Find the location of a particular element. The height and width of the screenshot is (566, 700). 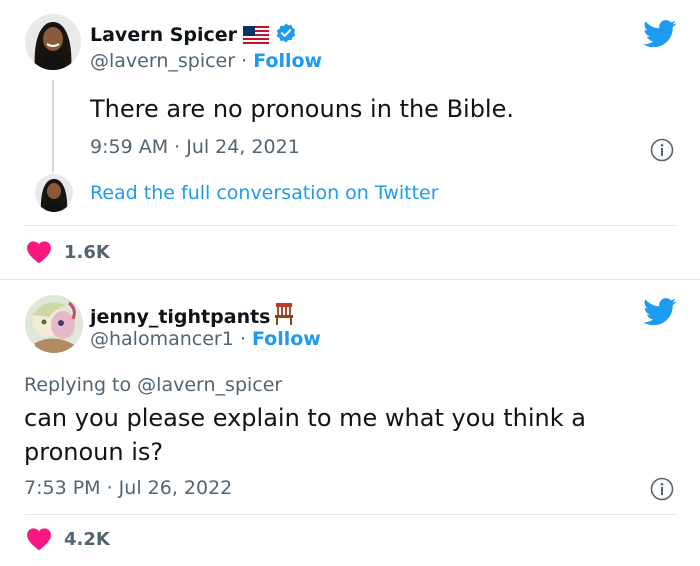

thread-line is located at coordinates (53, 126).